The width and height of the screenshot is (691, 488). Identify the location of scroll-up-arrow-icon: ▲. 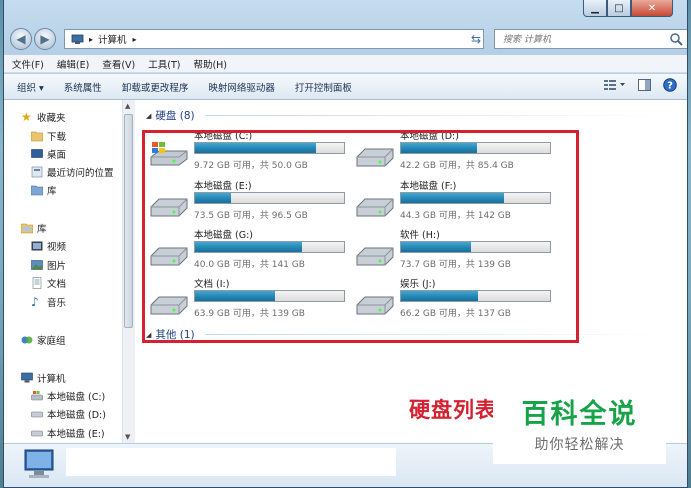
(127, 106).